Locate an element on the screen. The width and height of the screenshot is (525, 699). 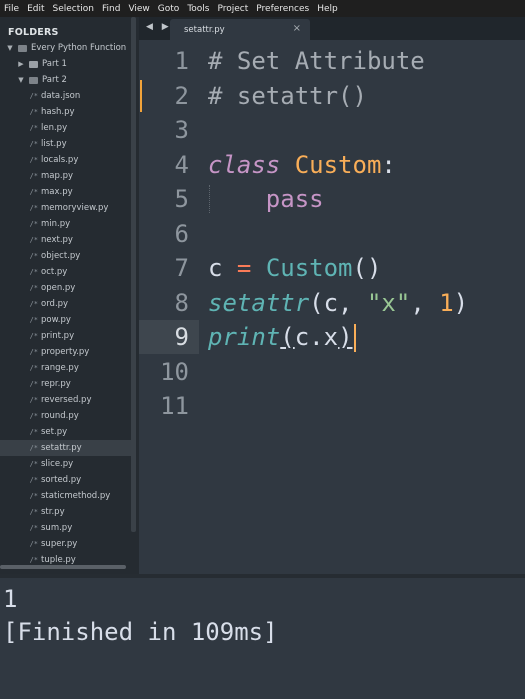
file-item-label: reversed.py is located at coordinates (66, 400).